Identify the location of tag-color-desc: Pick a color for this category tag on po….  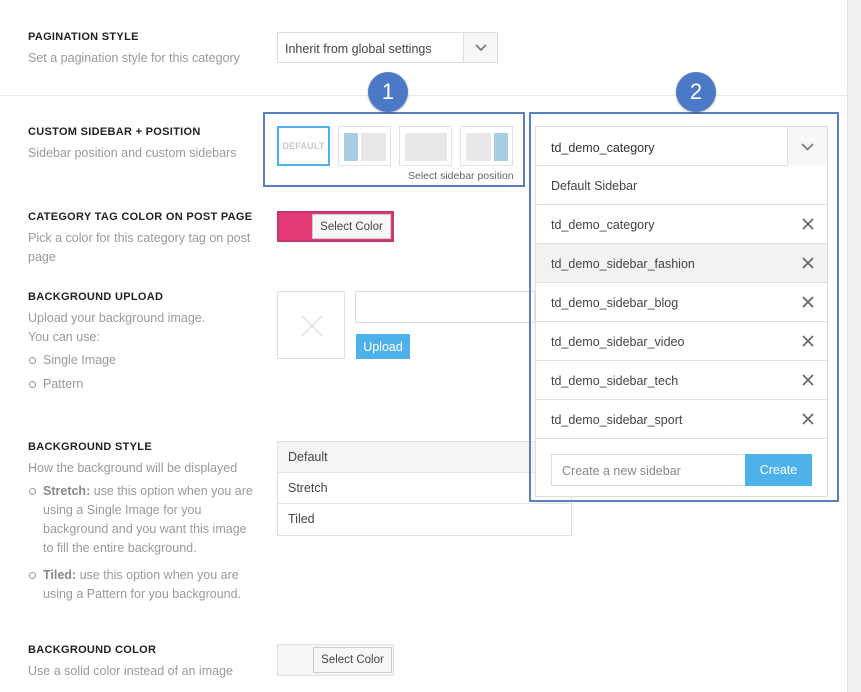
(139, 238).